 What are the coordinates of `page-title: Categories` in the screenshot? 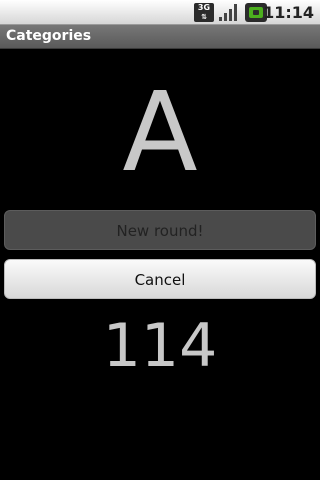 It's located at (49, 36).